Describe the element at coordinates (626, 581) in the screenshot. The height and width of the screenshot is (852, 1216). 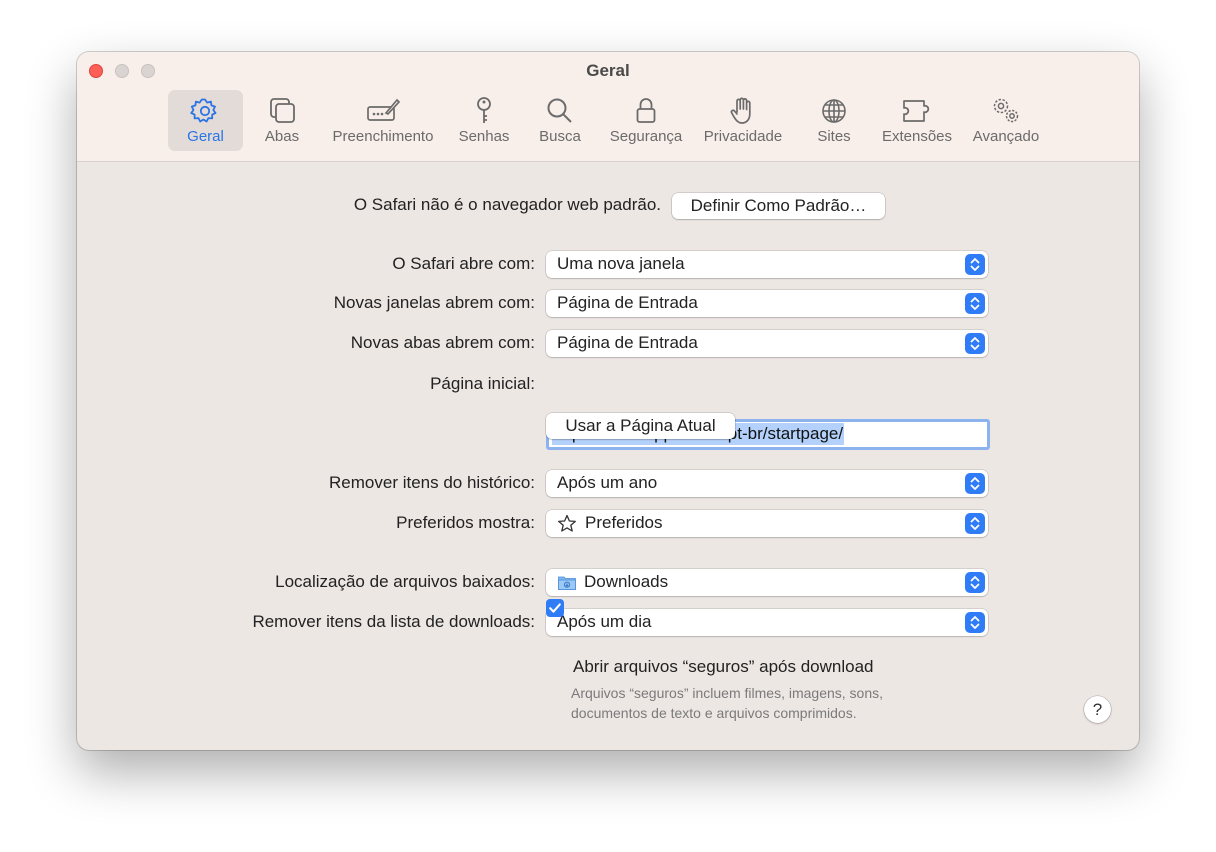
I see `download-location-value: Downloads` at that location.